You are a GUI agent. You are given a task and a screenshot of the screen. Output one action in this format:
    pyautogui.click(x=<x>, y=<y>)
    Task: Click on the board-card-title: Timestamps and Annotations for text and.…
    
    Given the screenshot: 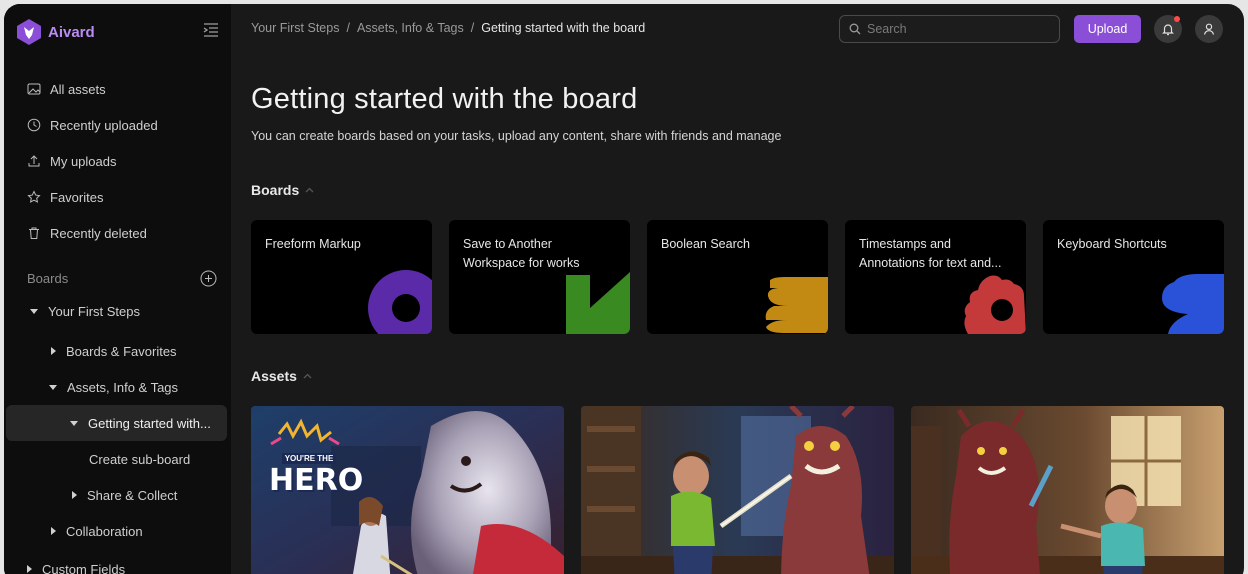 What is the action you would take?
    pyautogui.click(x=930, y=253)
    